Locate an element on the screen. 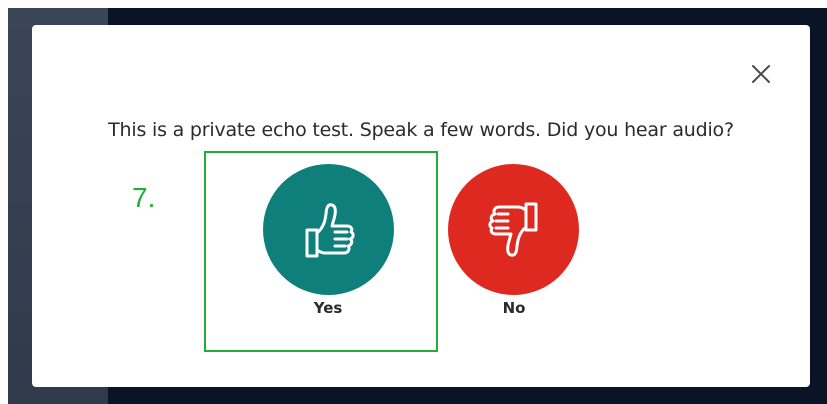  yes-button is located at coordinates (328, 229).